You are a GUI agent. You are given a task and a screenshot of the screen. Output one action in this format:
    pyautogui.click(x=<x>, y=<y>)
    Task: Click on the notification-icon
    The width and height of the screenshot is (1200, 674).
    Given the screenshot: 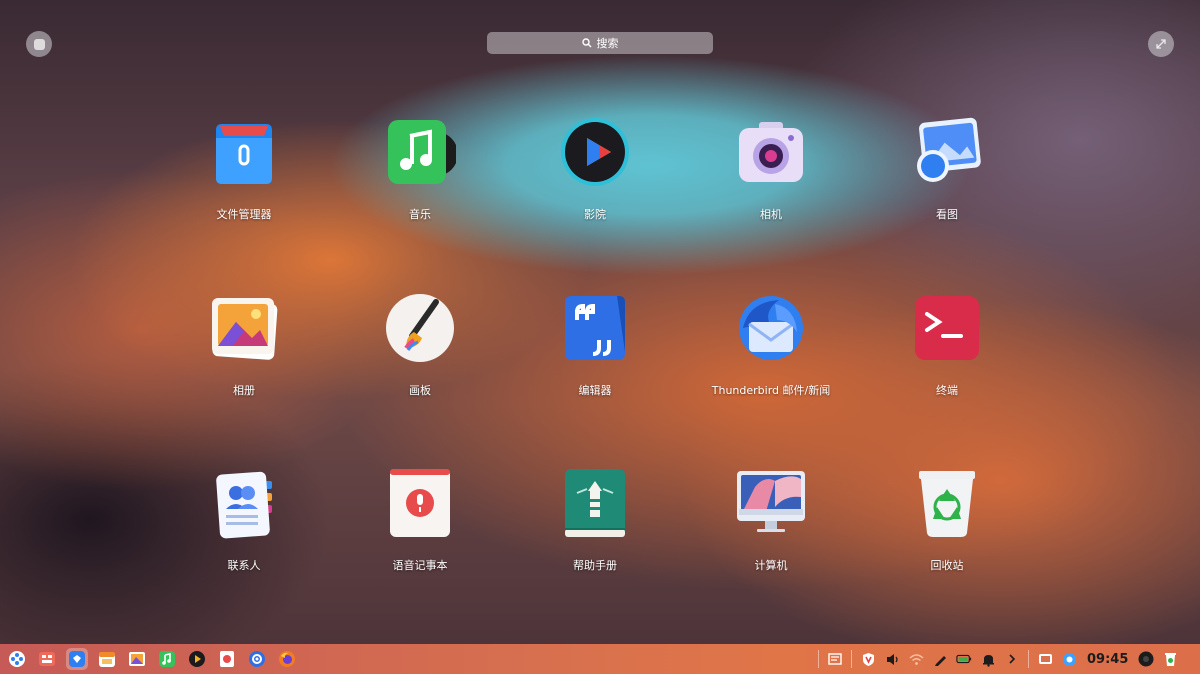 What is the action you would take?
    pyautogui.click(x=988, y=660)
    